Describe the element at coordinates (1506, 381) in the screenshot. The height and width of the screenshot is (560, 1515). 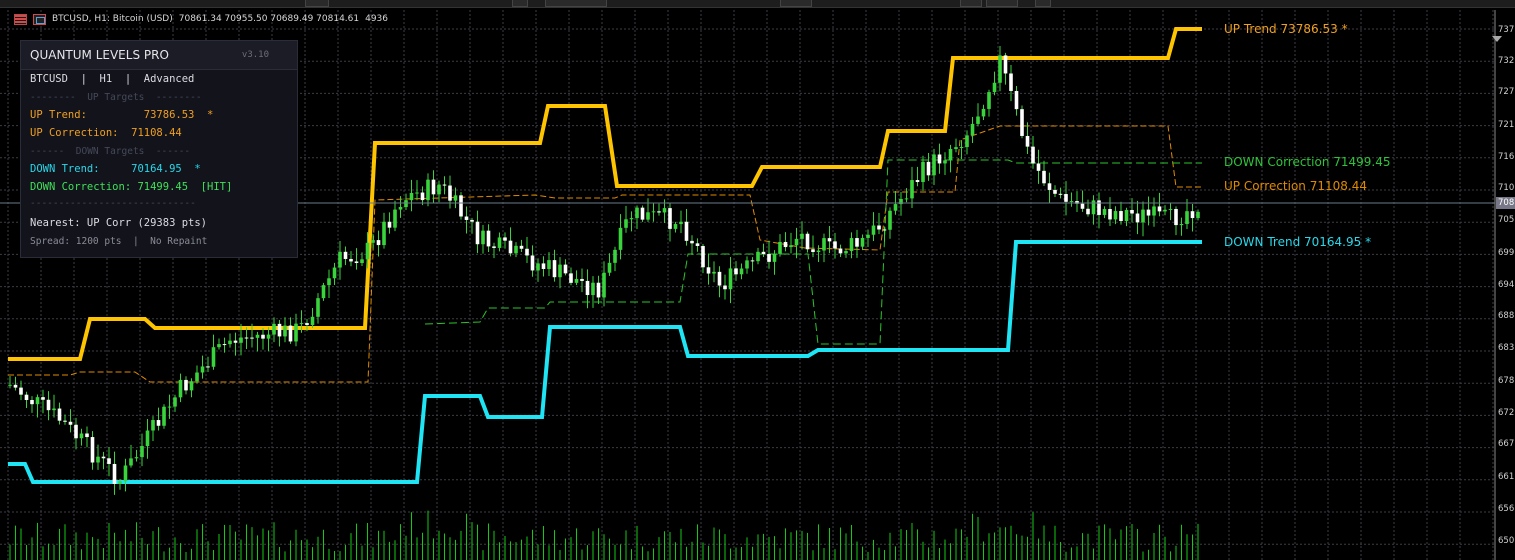
I see `price-tick: 678` at that location.